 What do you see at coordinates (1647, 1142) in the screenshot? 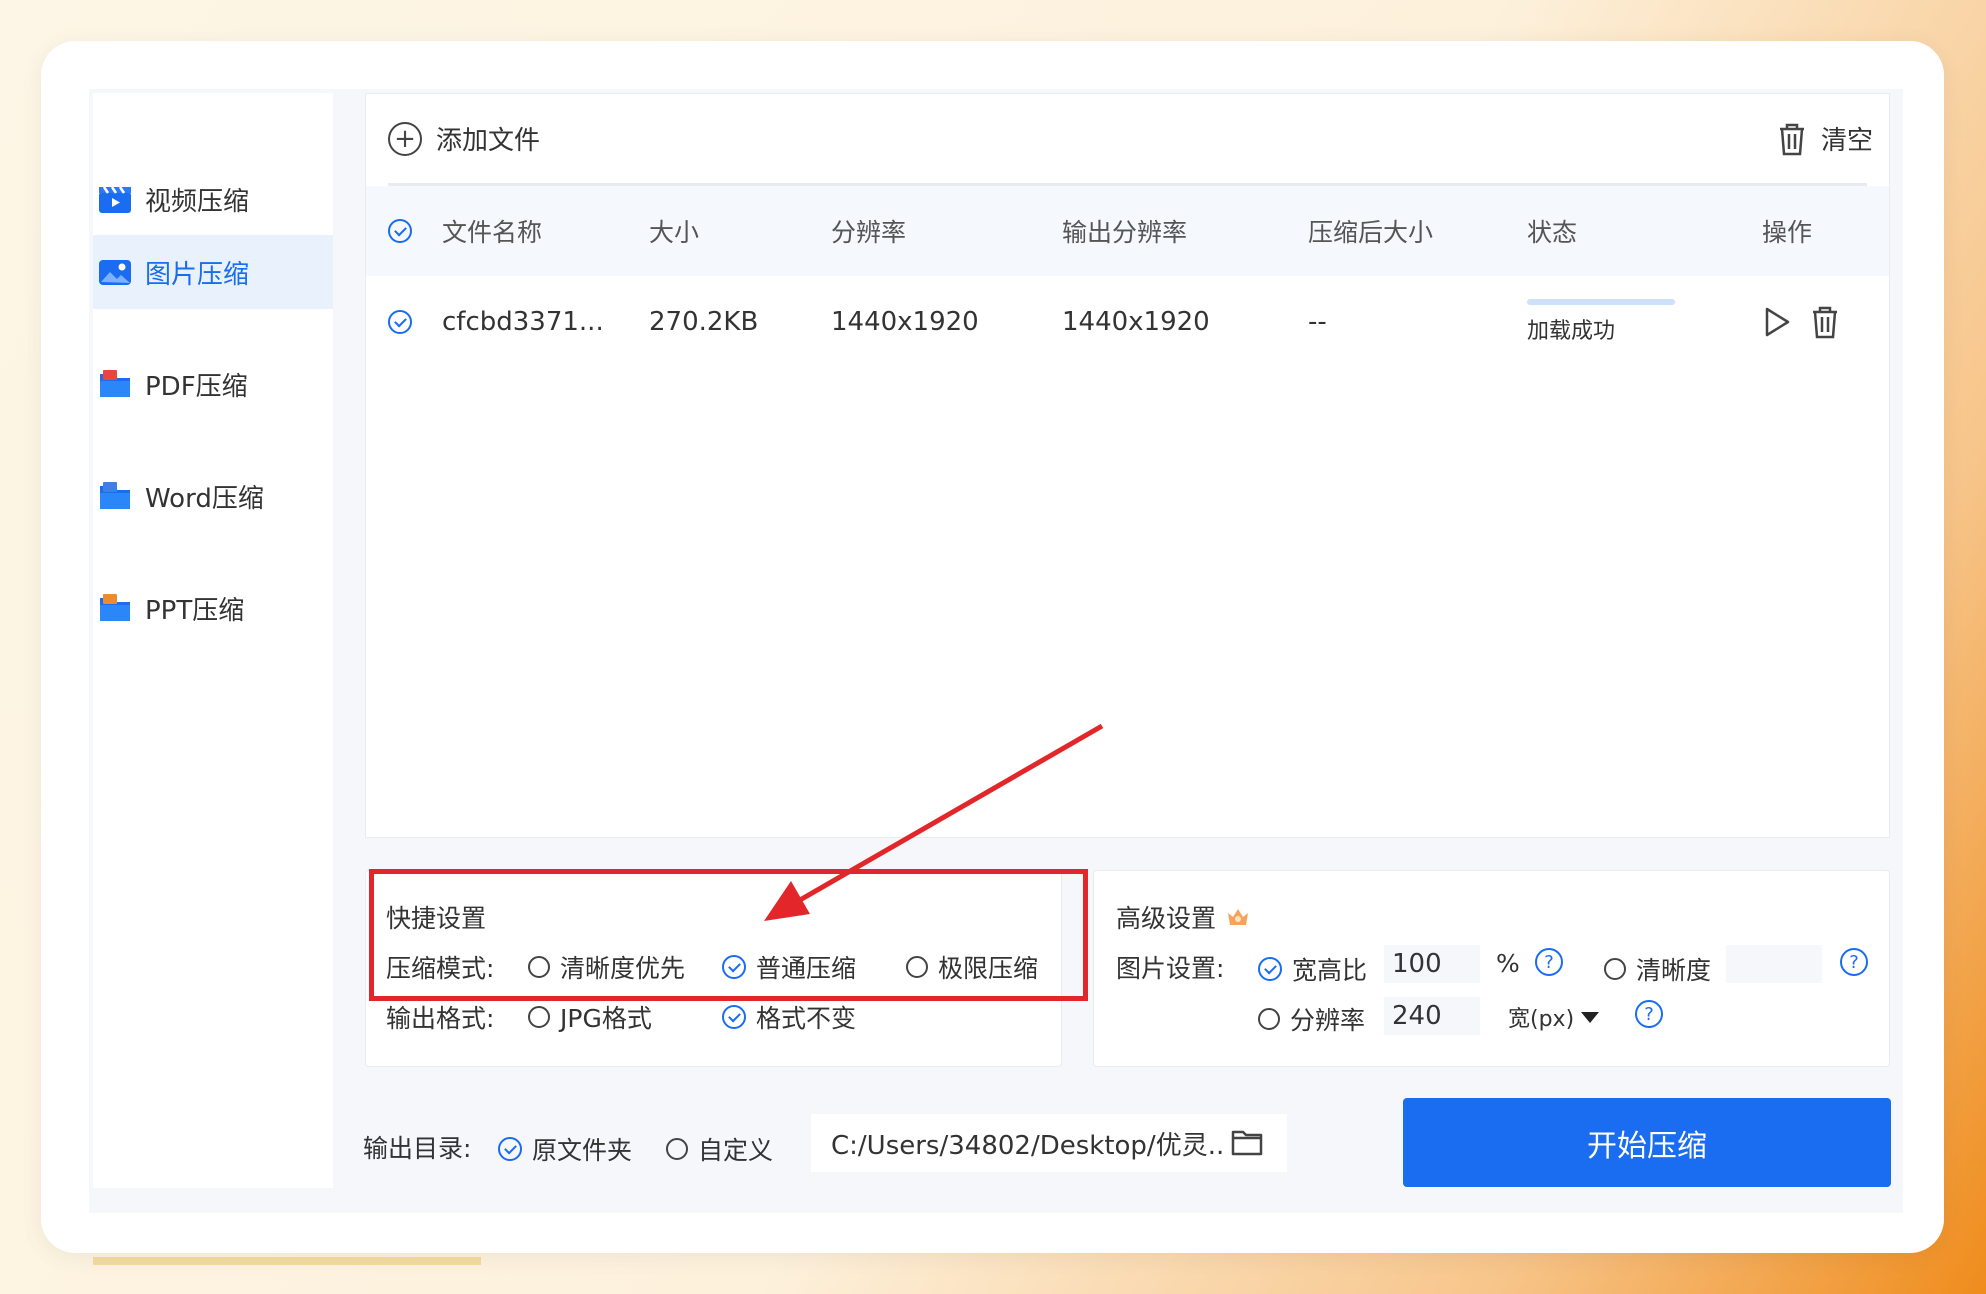
I see `start-compress-button: 开始压缩` at bounding box center [1647, 1142].